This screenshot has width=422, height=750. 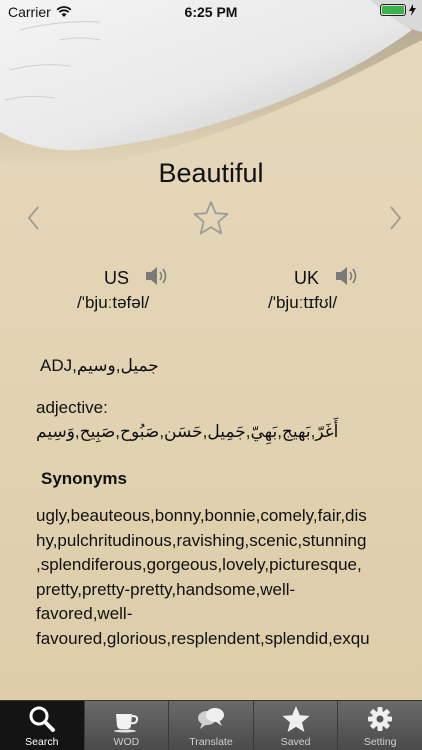 What do you see at coordinates (307, 278) in the screenshot?
I see `uk-label: UK` at bounding box center [307, 278].